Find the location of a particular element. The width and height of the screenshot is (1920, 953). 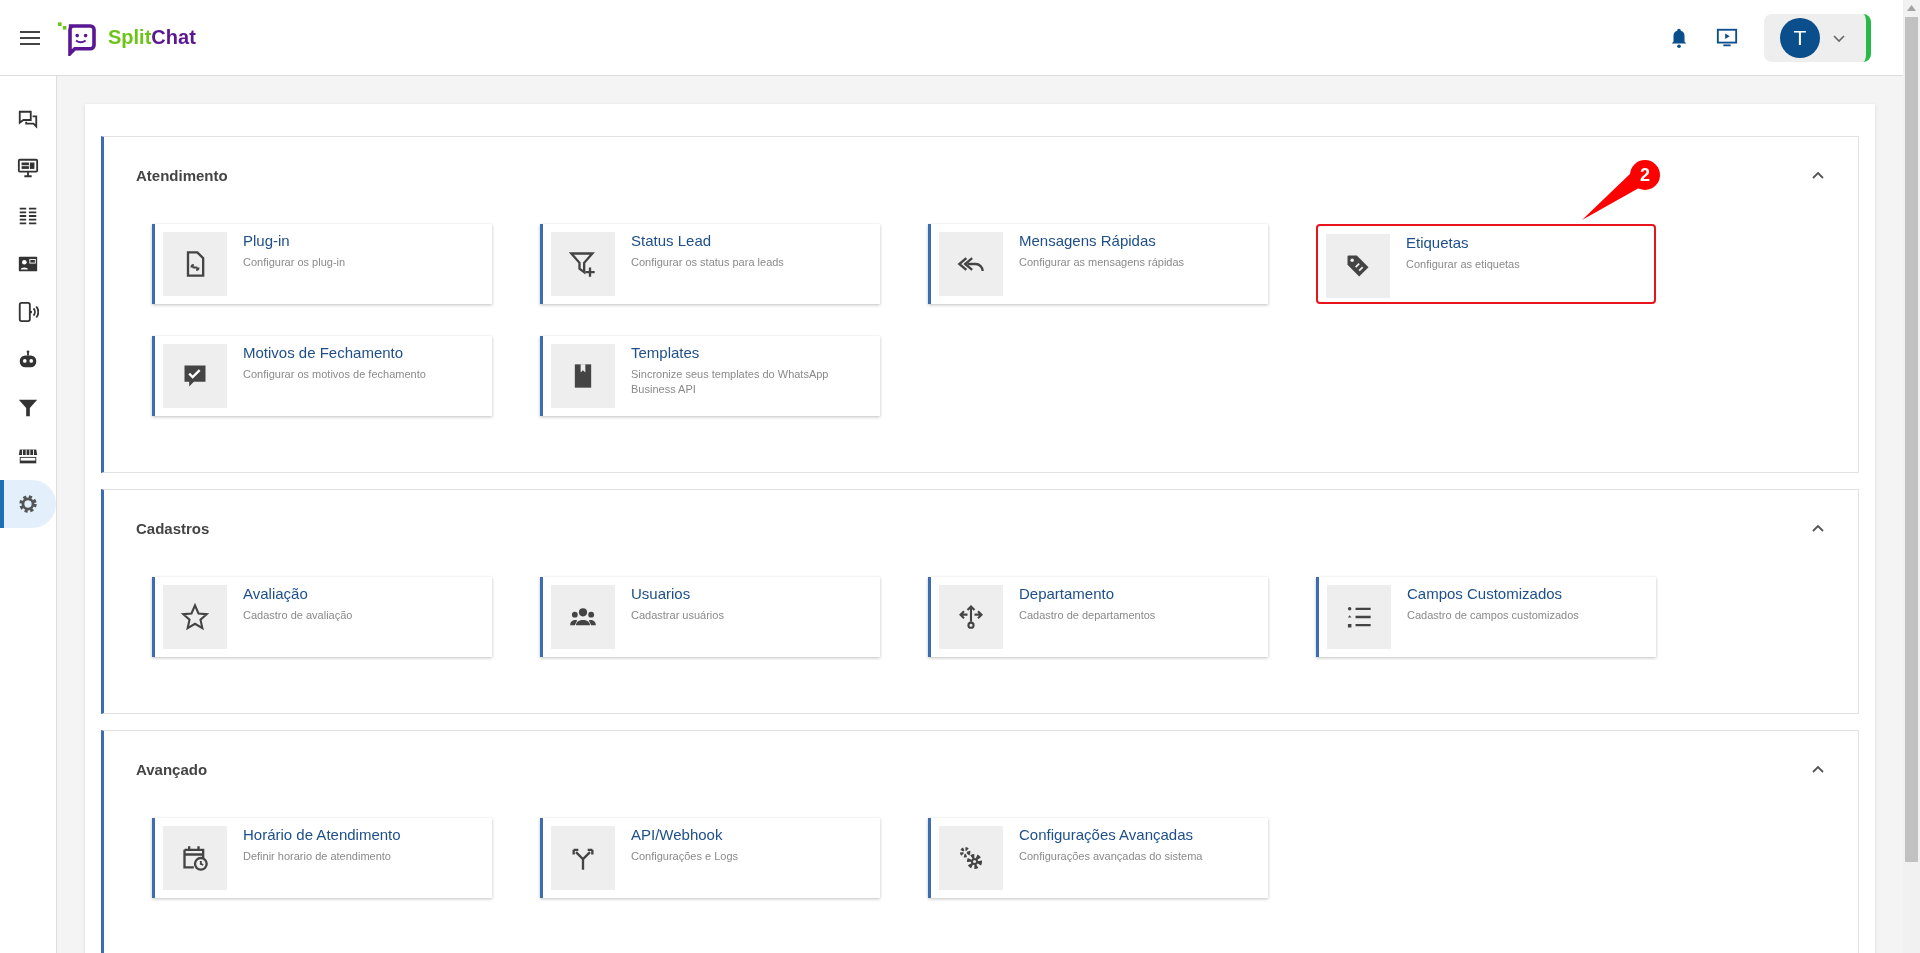

card-title: Status Lead is located at coordinates (672, 240).